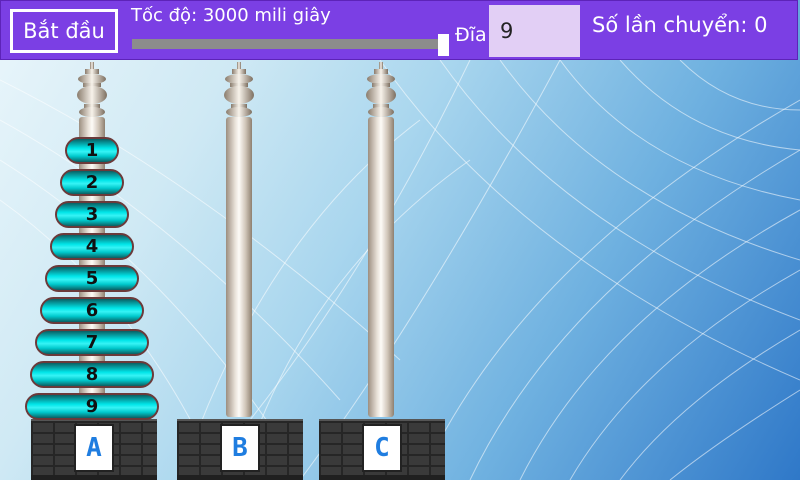  I want to click on base-c: C, so click(382, 449).